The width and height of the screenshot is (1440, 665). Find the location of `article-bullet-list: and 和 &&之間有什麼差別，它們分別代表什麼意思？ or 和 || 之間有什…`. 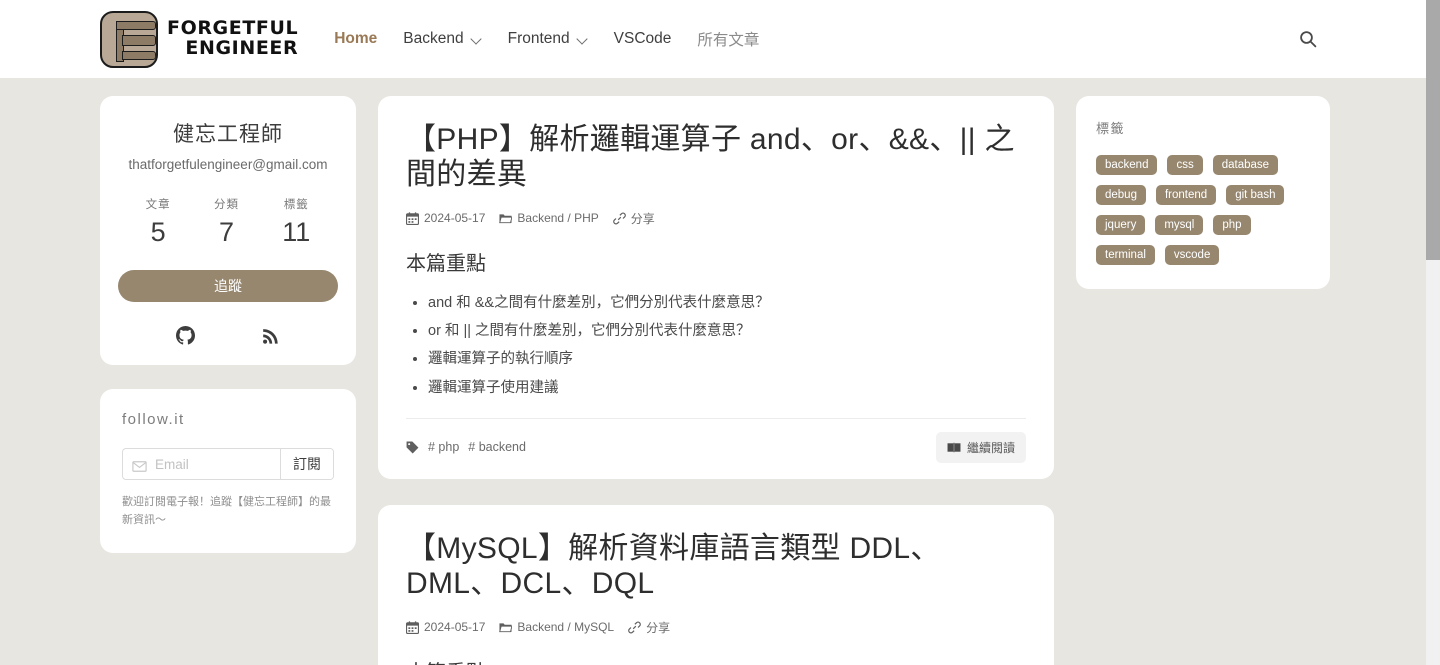

article-bullet-list: and 和 &&之間有什麼差別，它們分別代表什麼意思？ or 和 || 之間有什… is located at coordinates (716, 345).